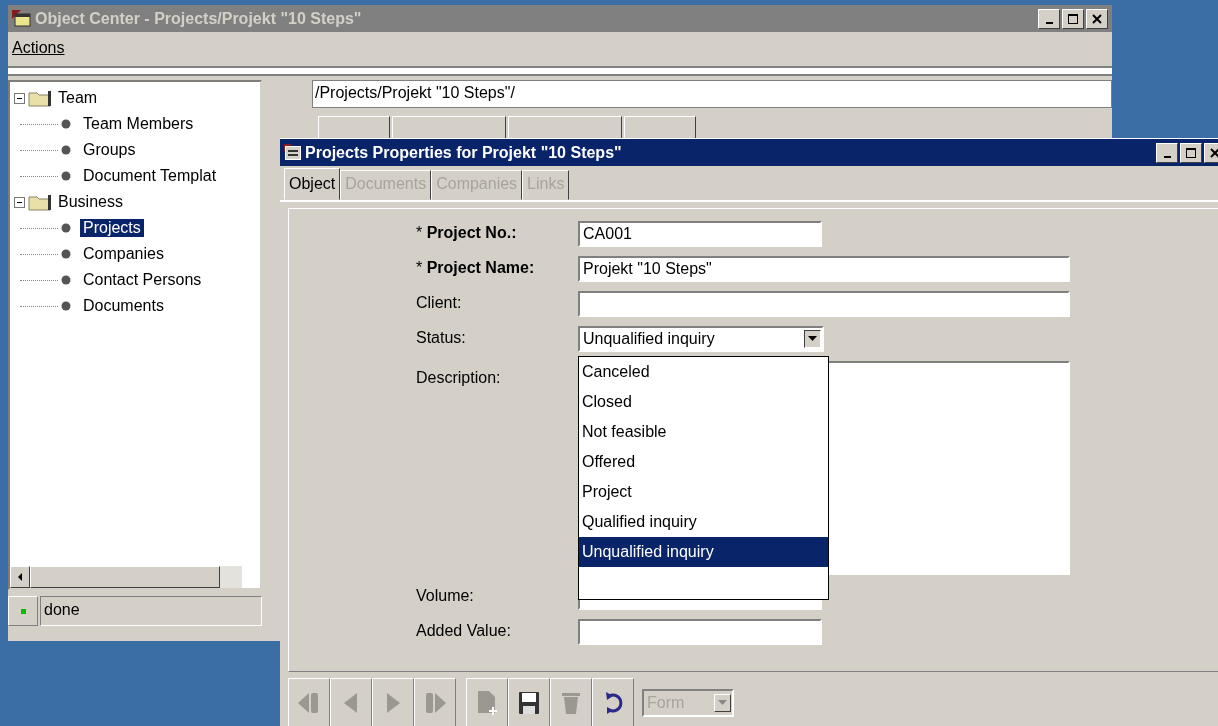  Describe the element at coordinates (151, 611) in the screenshot. I see `status-text: done` at that location.